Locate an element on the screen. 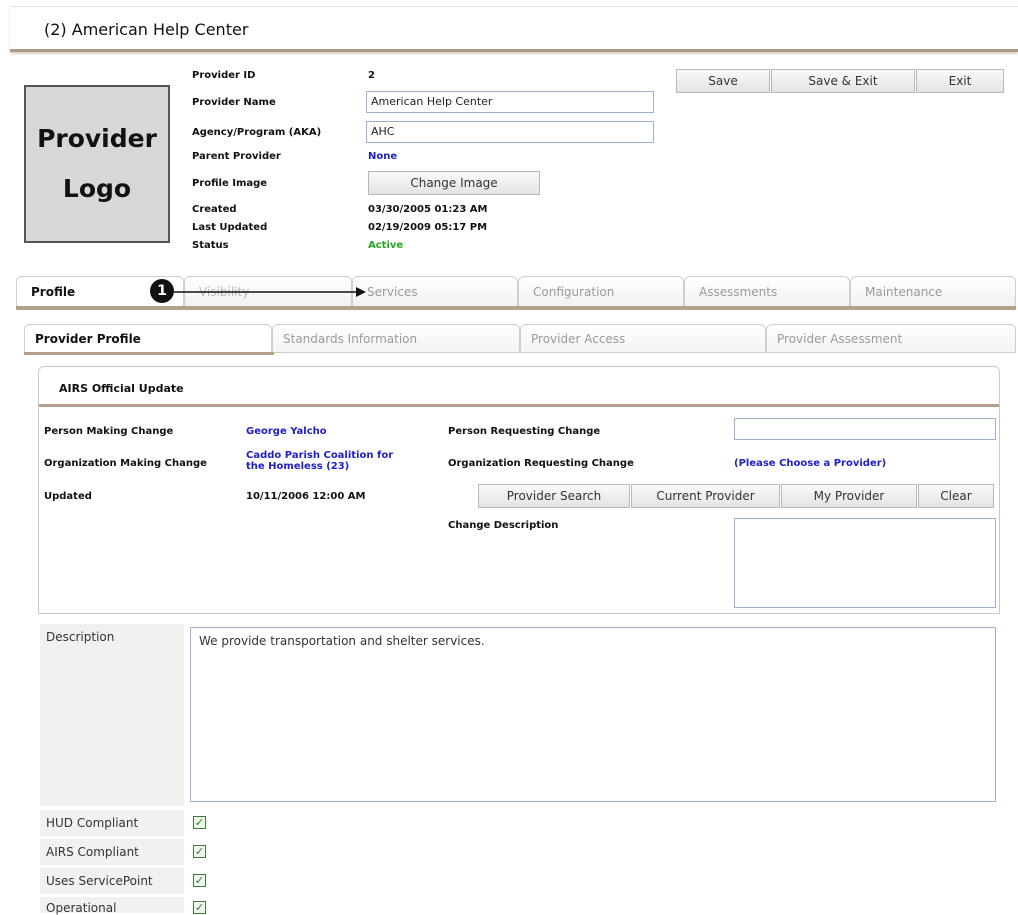 This screenshot has width=1018, height=915. window-title: (2) American Help Center is located at coordinates (146, 29).